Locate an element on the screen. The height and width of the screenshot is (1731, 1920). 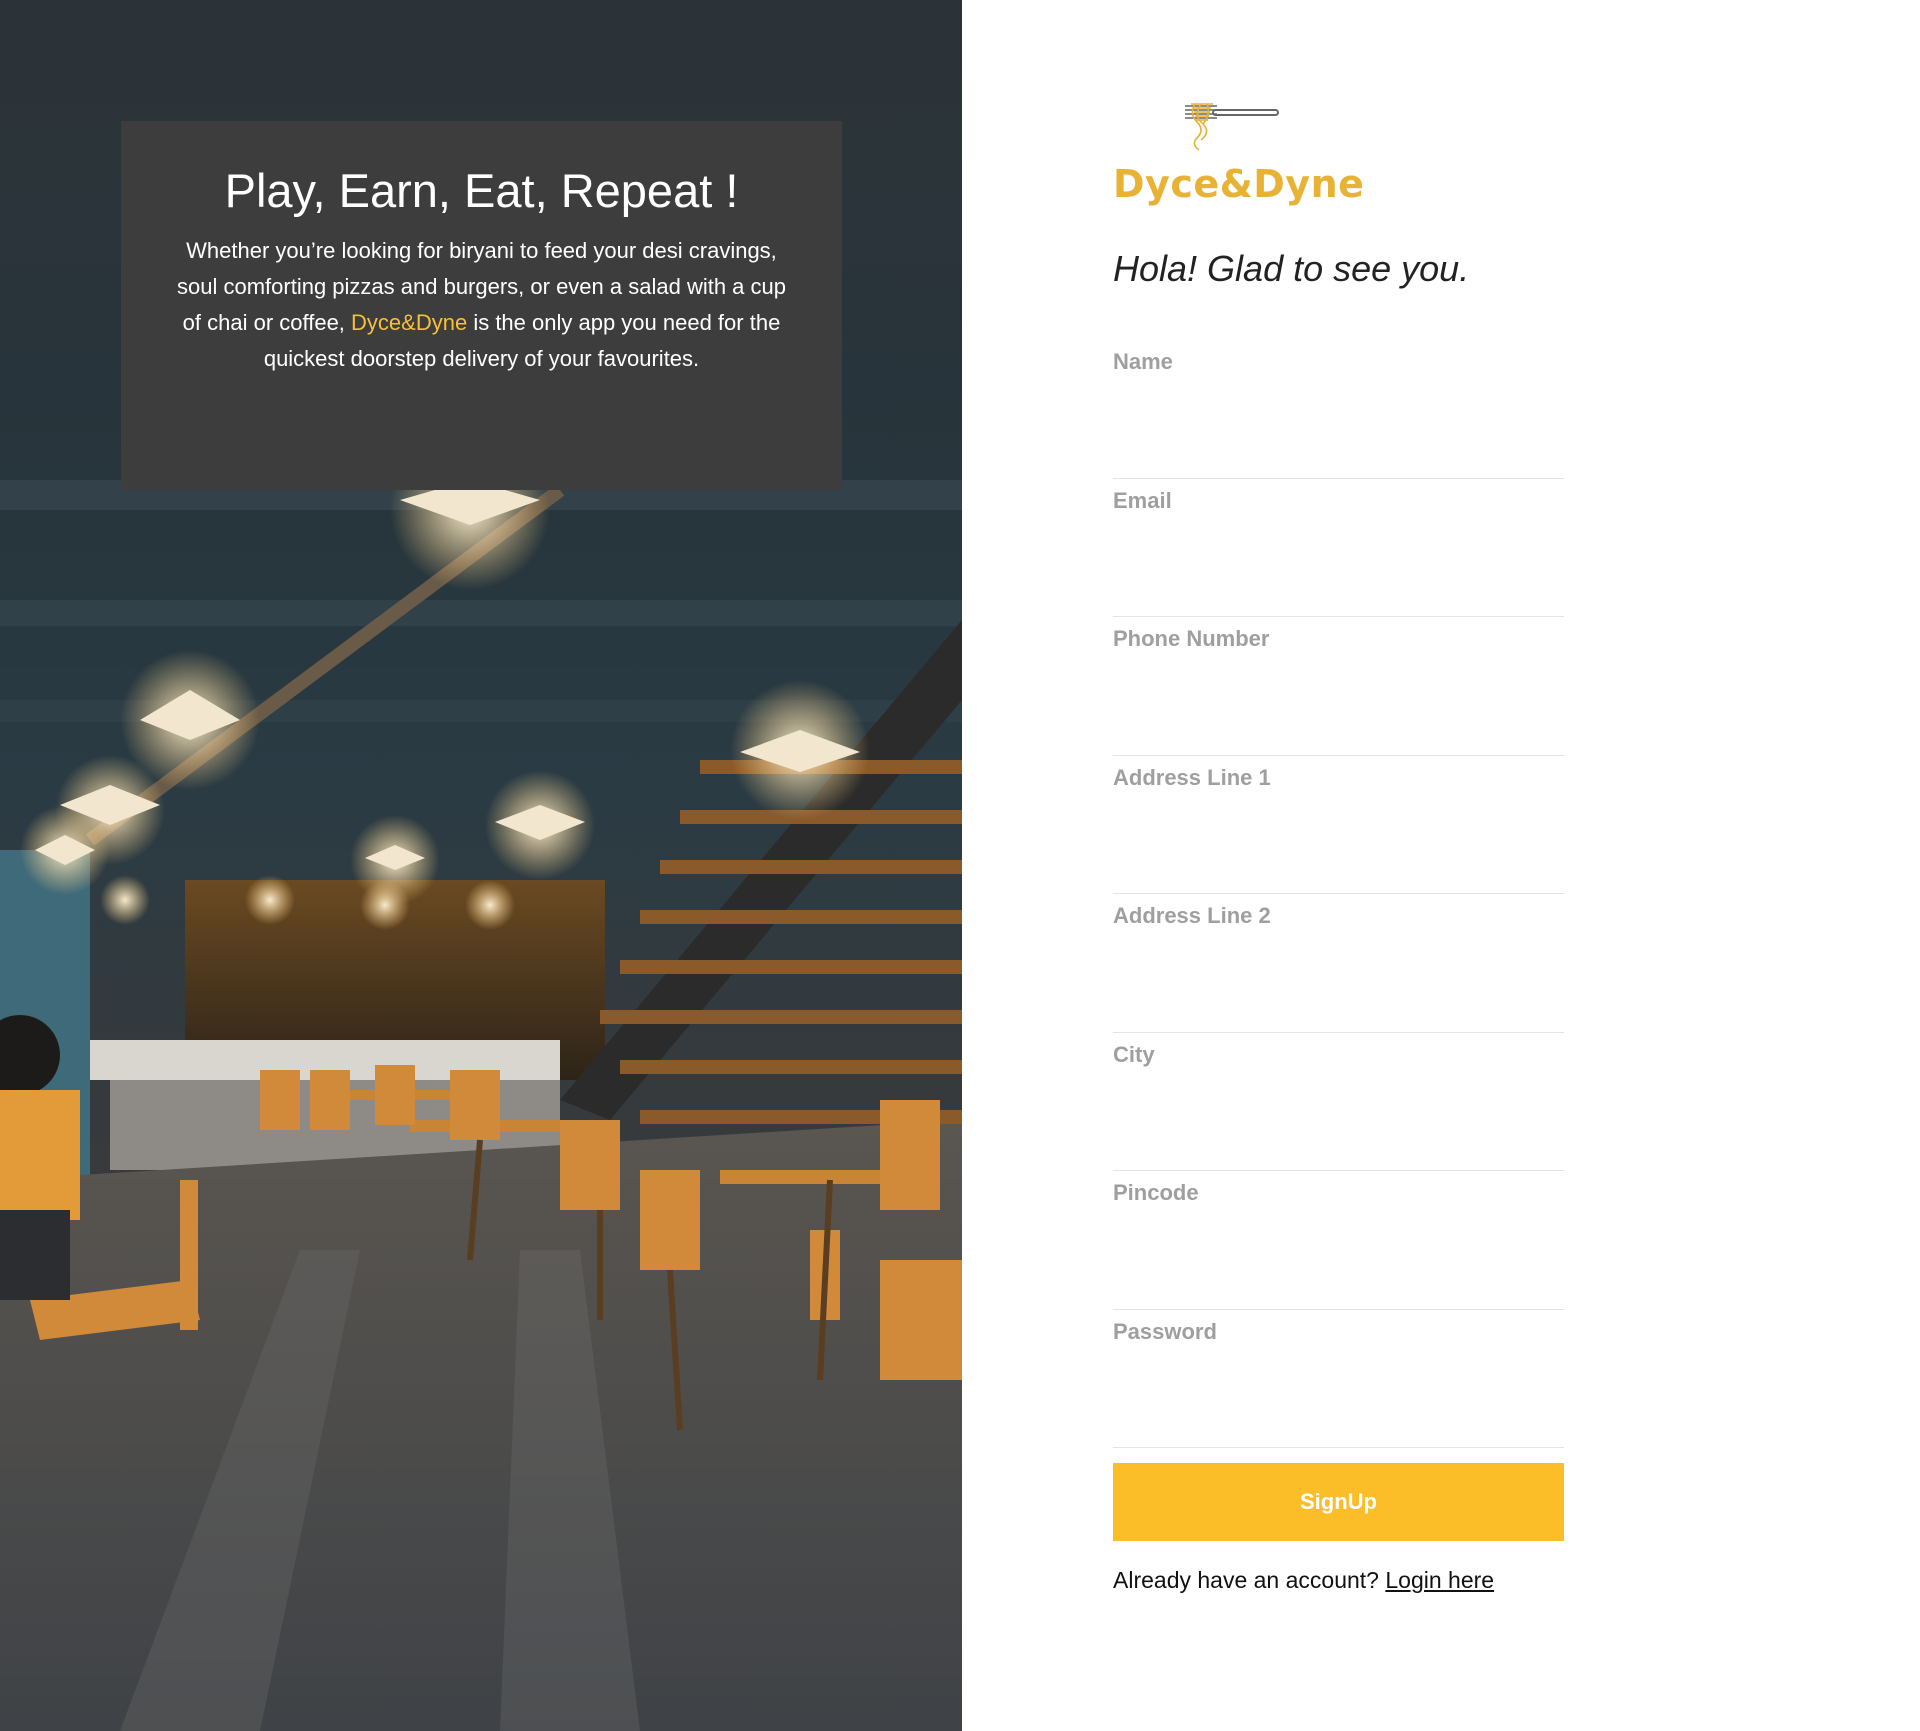
name-field: Name is located at coordinates (1338, 409).